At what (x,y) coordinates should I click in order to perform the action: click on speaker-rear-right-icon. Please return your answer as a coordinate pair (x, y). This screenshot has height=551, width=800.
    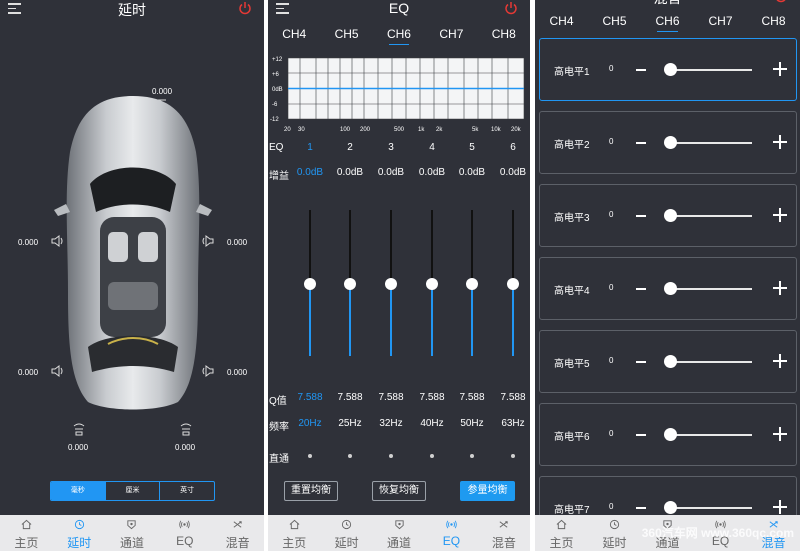
    Looking at the image, I should click on (208, 371).